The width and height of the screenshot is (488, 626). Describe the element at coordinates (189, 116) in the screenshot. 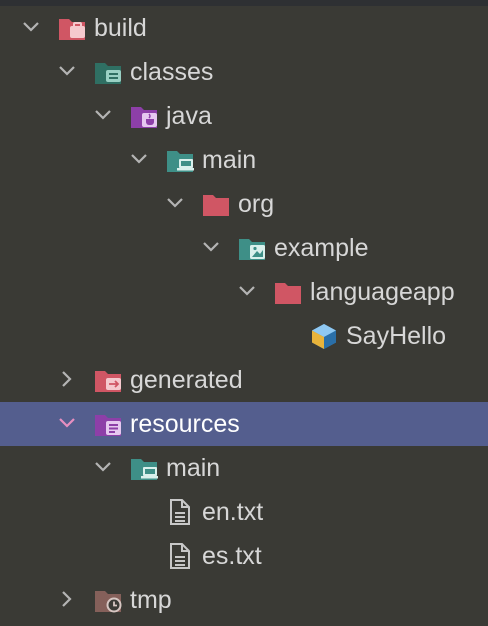

I see `tree-item-label: java` at that location.